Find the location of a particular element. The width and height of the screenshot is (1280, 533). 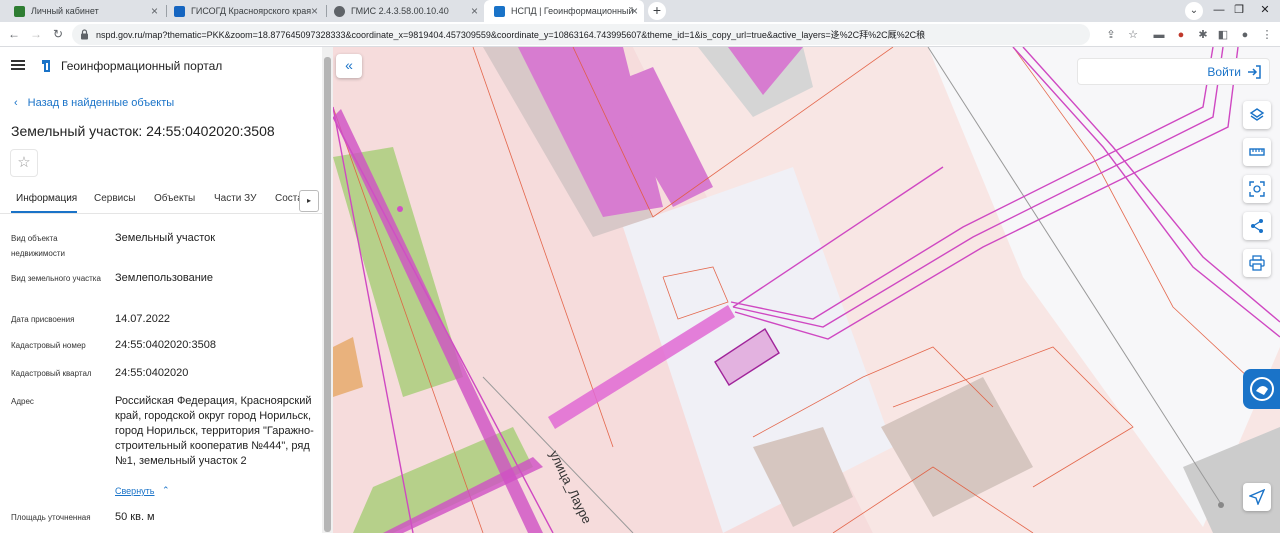

tab-composition: Соста is located at coordinates (287, 198).